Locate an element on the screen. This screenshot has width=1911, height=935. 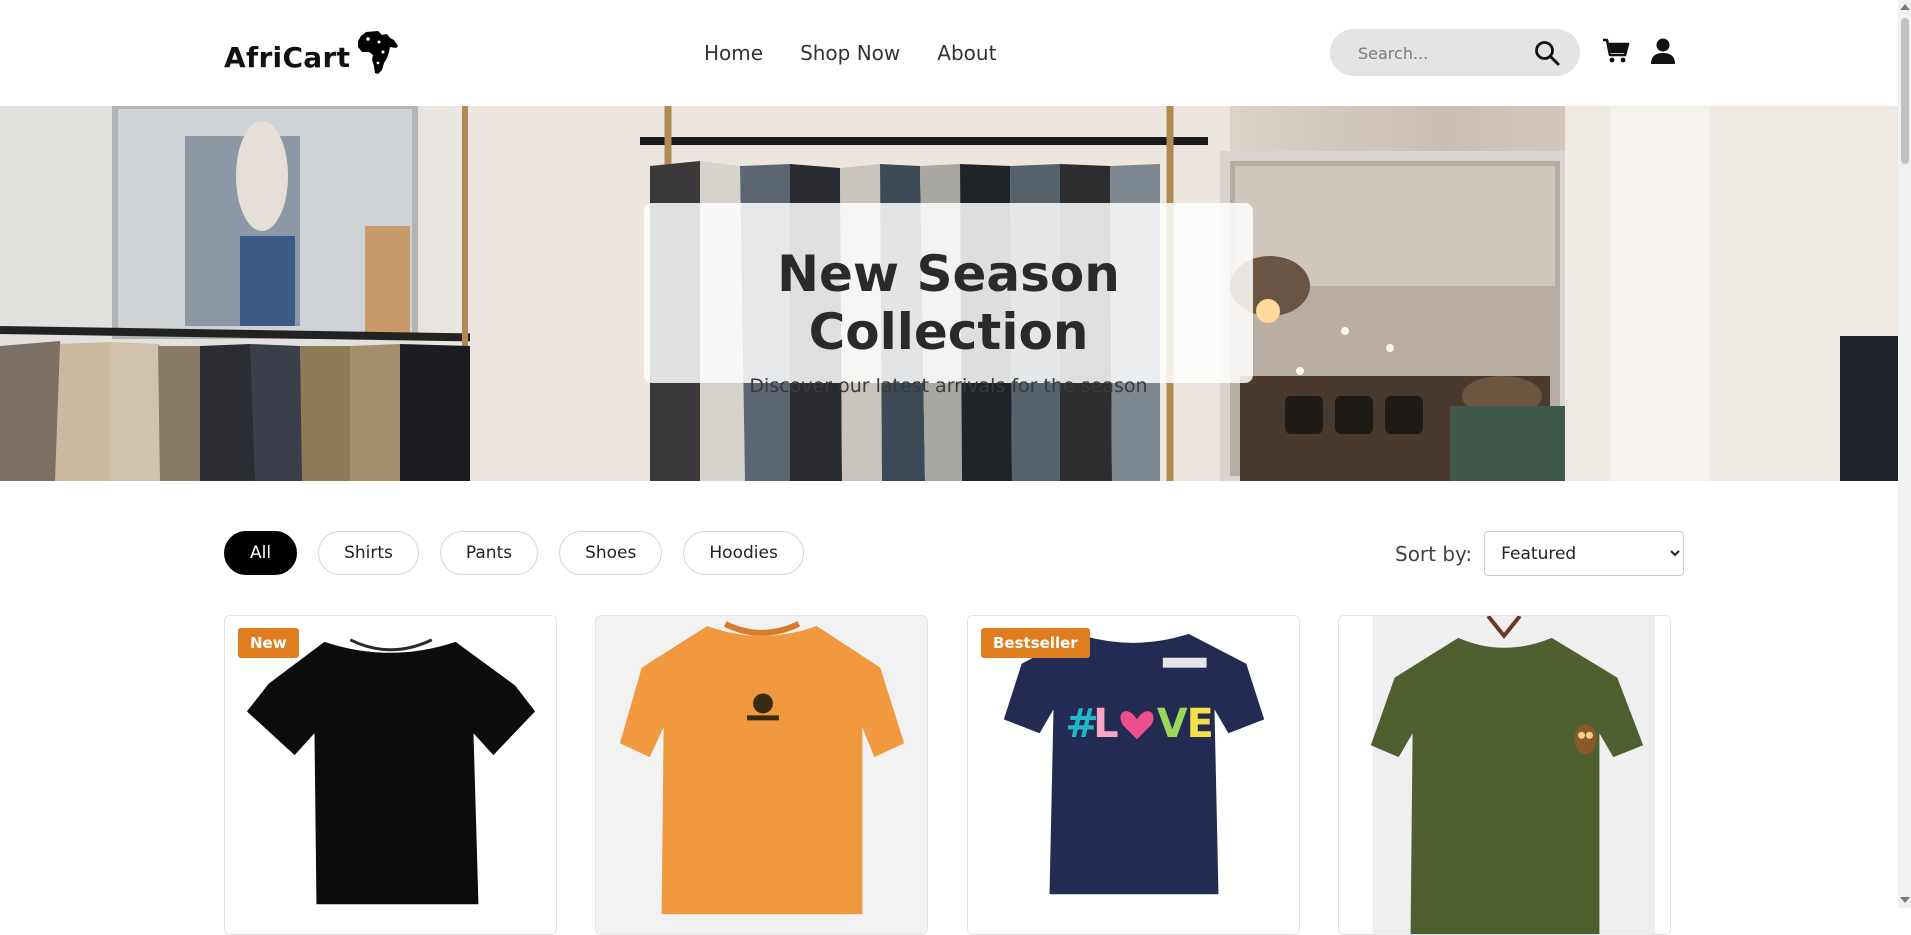
sort-select: Featured is located at coordinates (1584, 553).